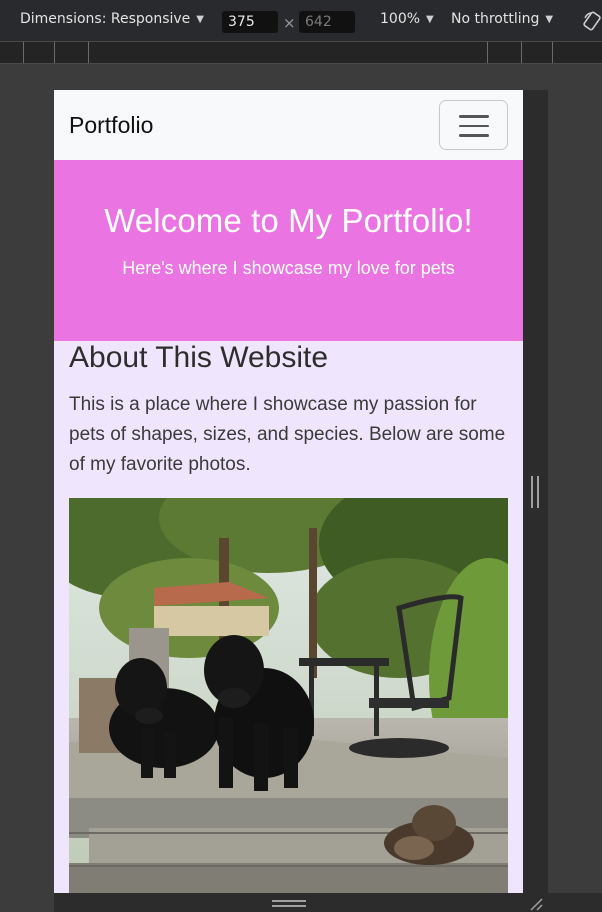 The image size is (602, 912). Describe the element at coordinates (288, 125) in the screenshot. I see `navbar: Portfolio` at that location.